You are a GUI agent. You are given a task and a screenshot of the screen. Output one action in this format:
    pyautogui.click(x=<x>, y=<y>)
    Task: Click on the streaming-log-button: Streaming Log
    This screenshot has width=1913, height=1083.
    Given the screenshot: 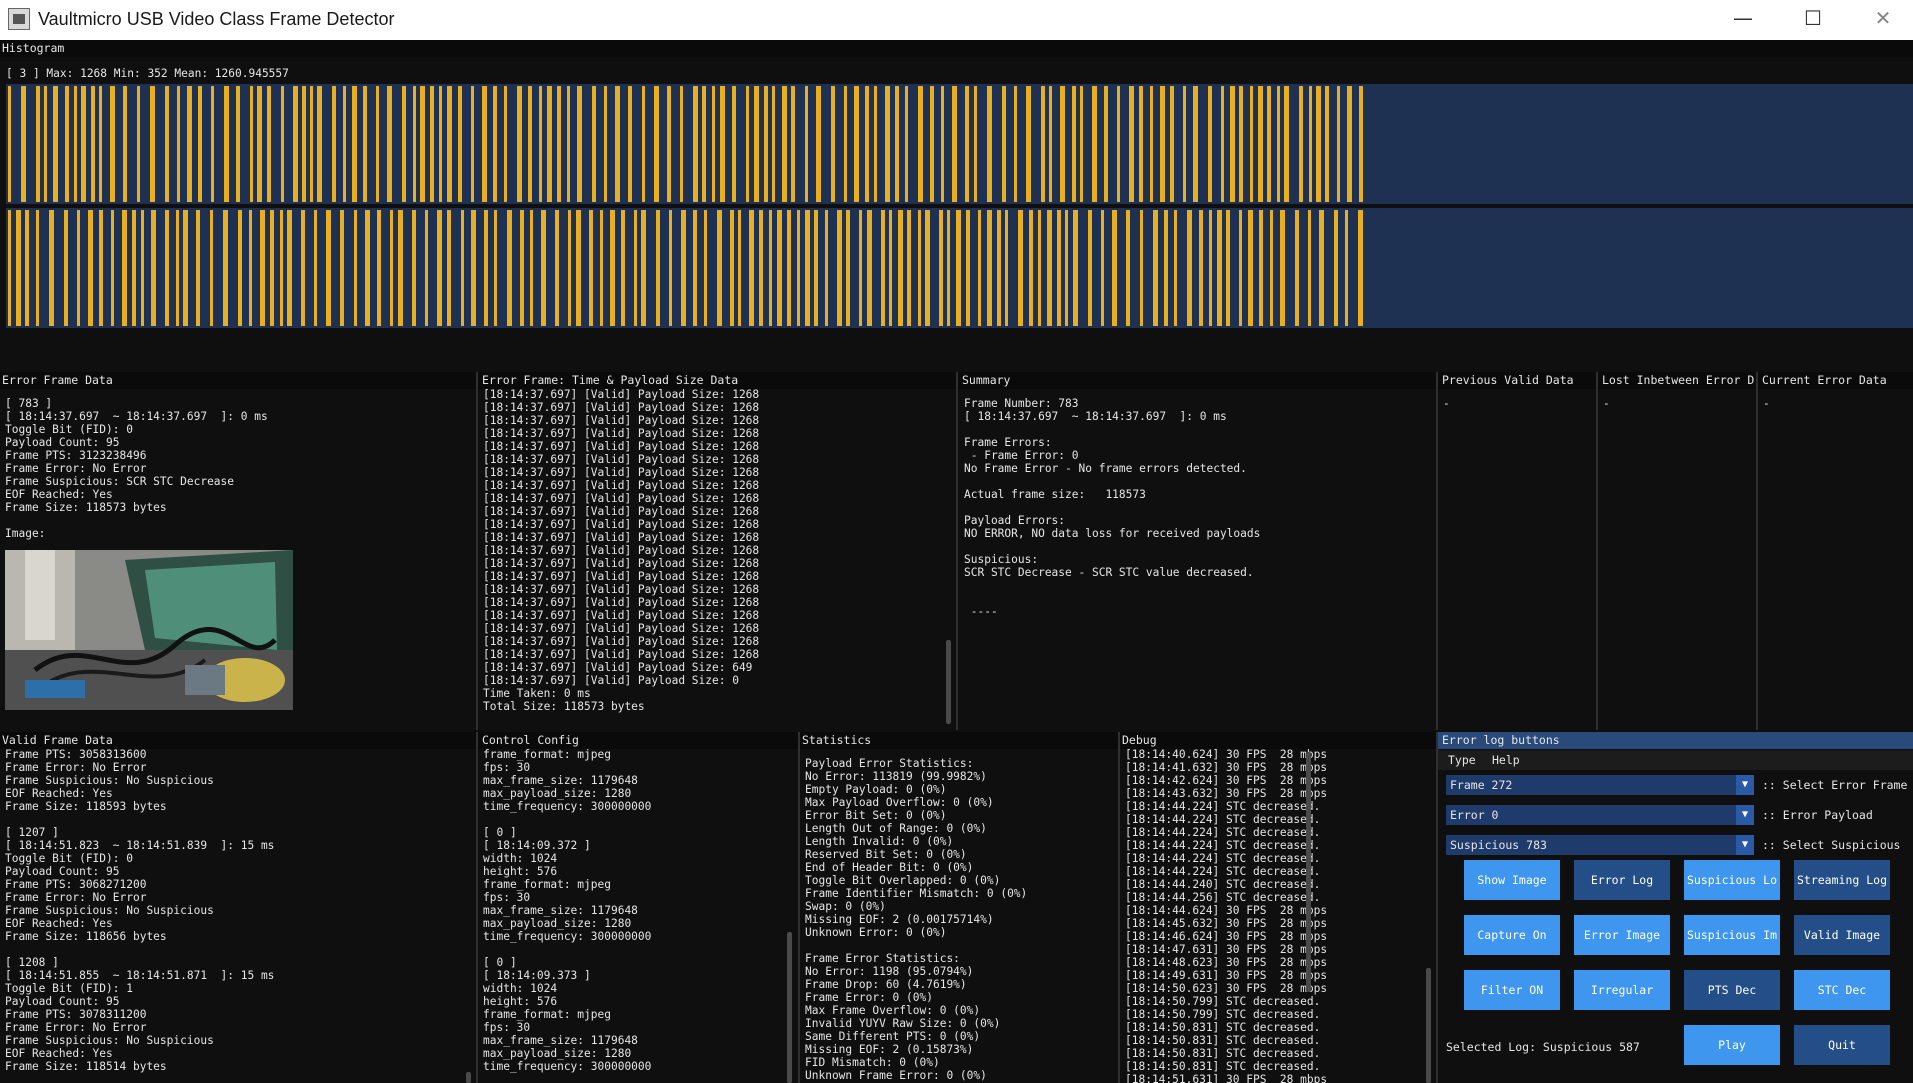 What is the action you would take?
    pyautogui.click(x=1842, y=880)
    